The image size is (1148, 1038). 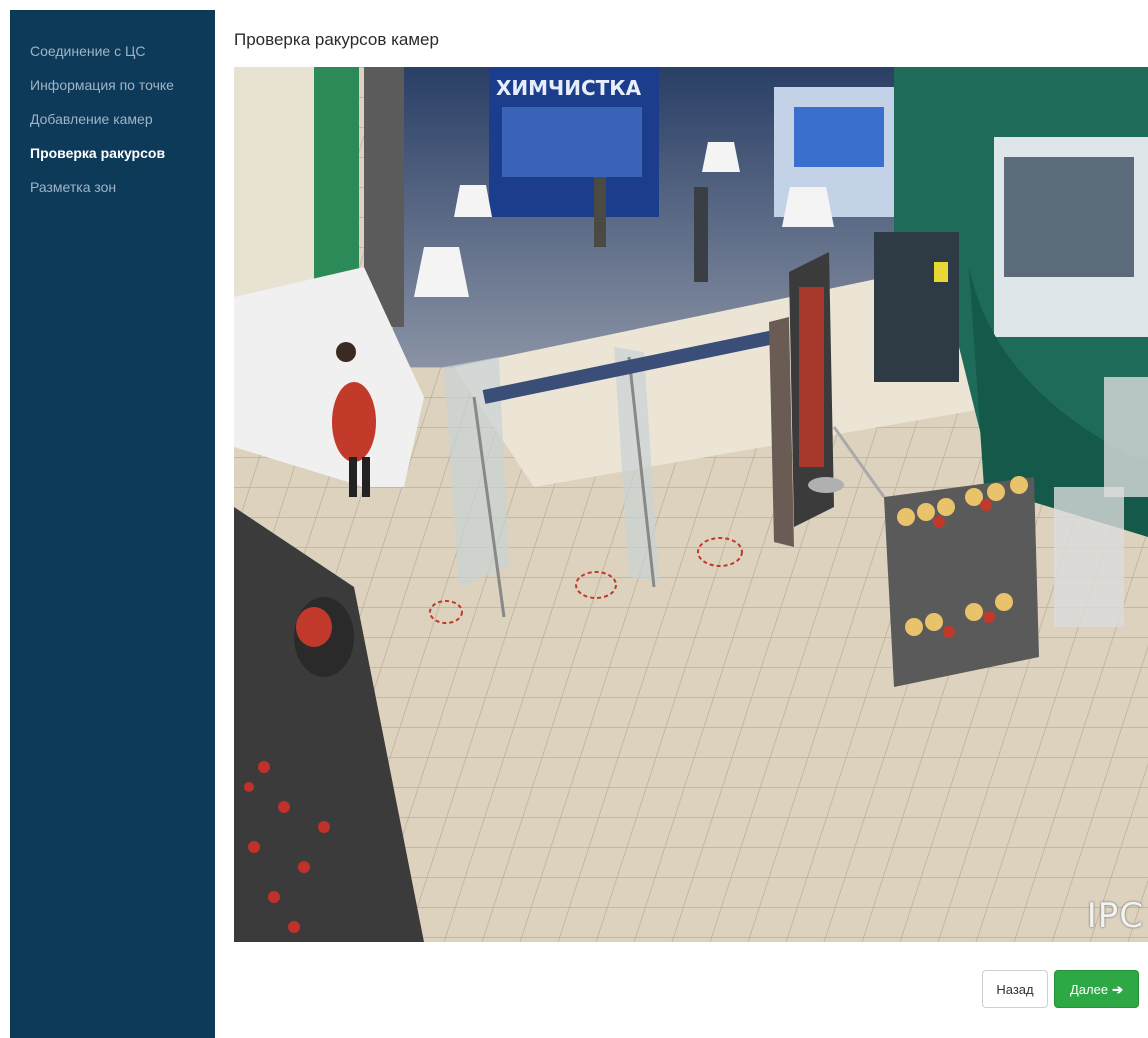 What do you see at coordinates (1115, 916) in the screenshot?
I see `camera-overlay-label: IPC` at bounding box center [1115, 916].